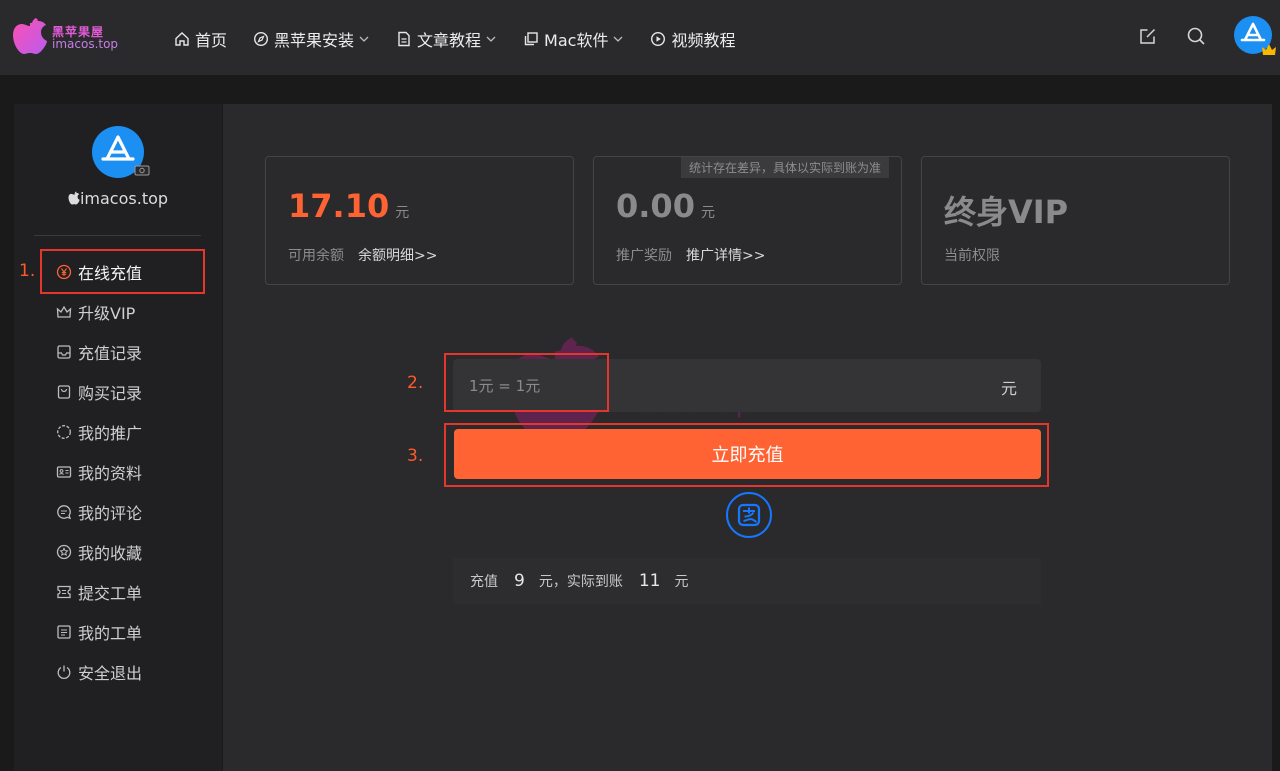  I want to click on step-2-number: 2., so click(415, 383).